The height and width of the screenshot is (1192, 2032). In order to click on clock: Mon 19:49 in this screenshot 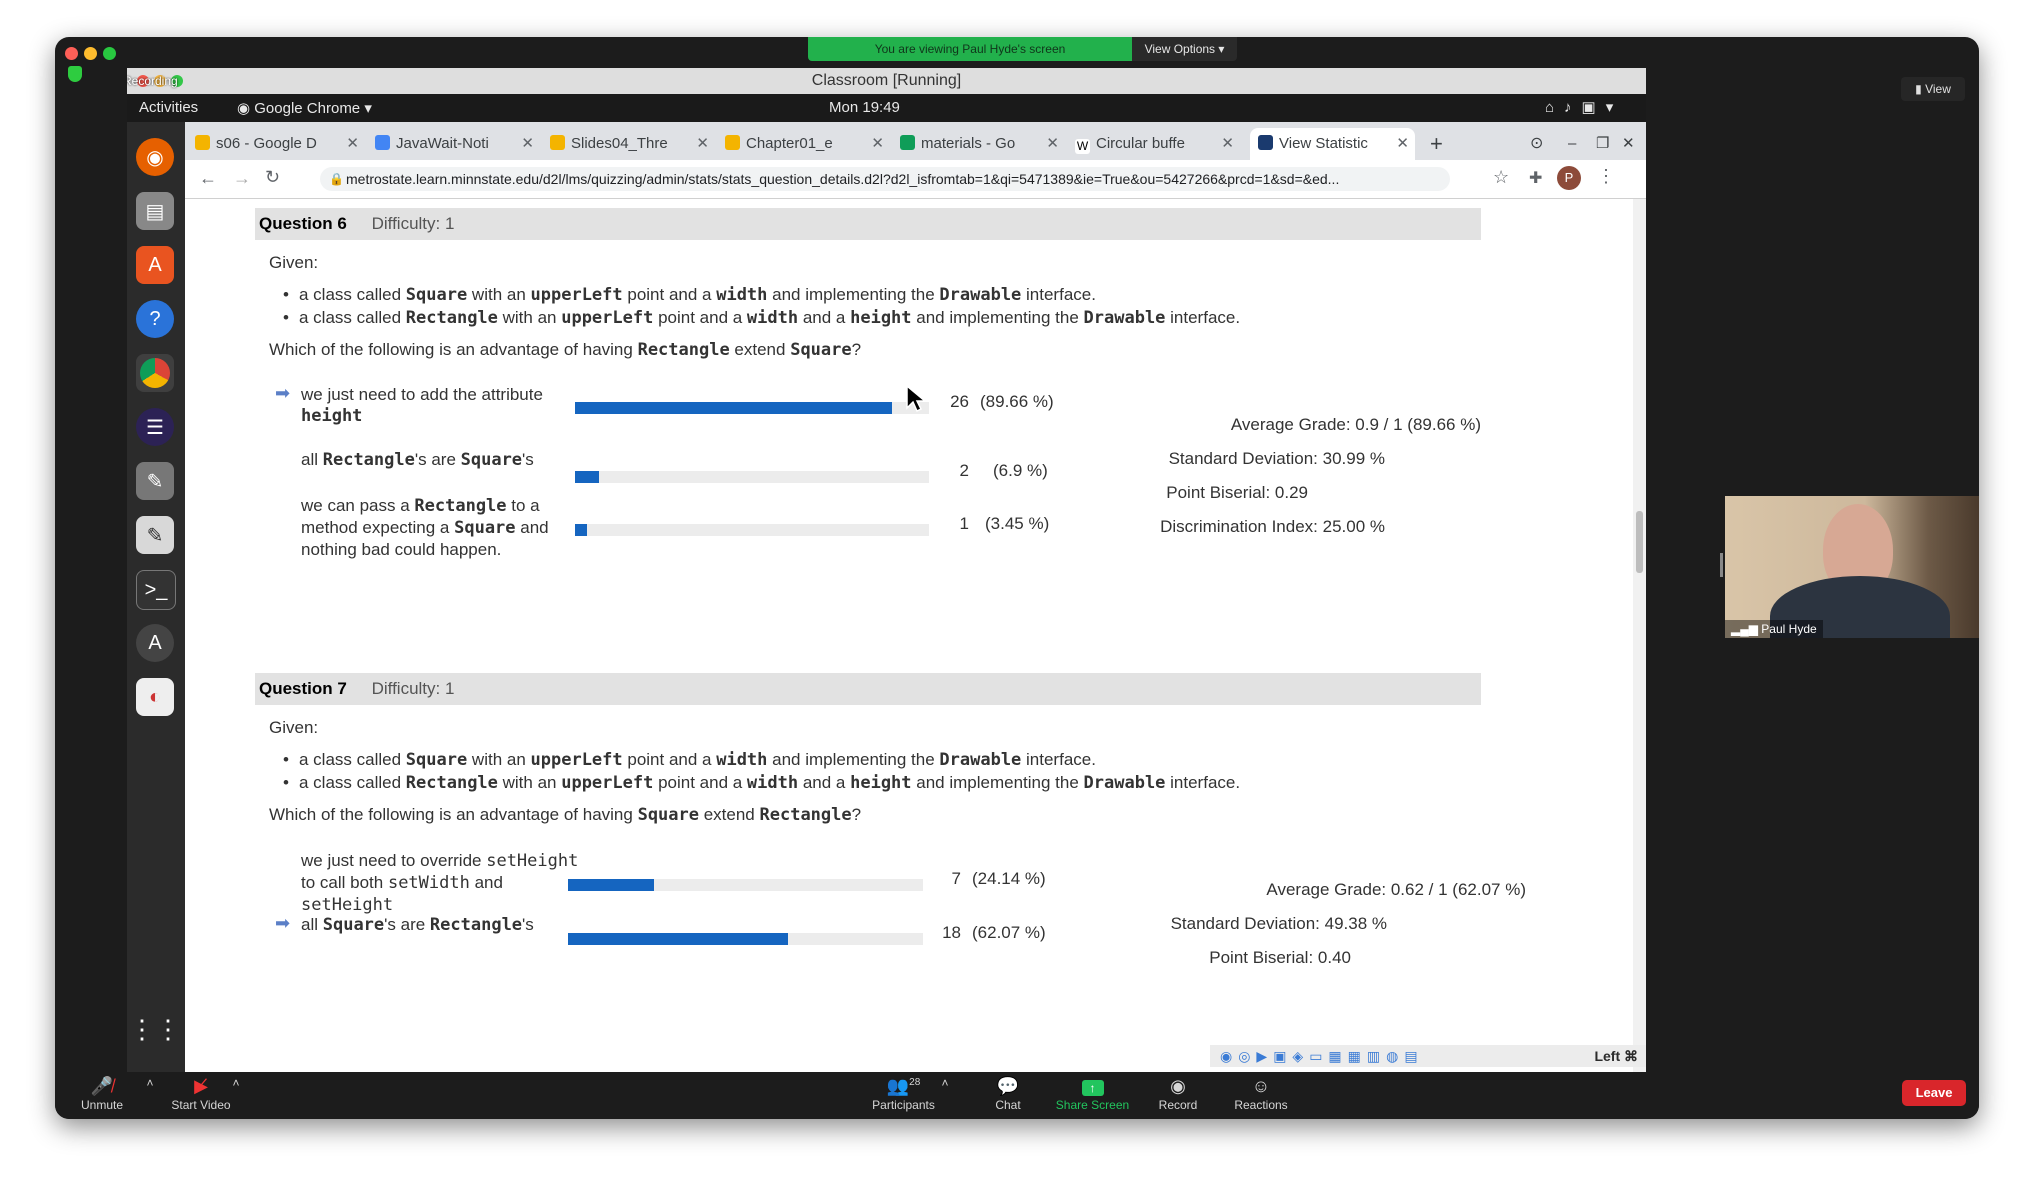, I will do `click(864, 107)`.